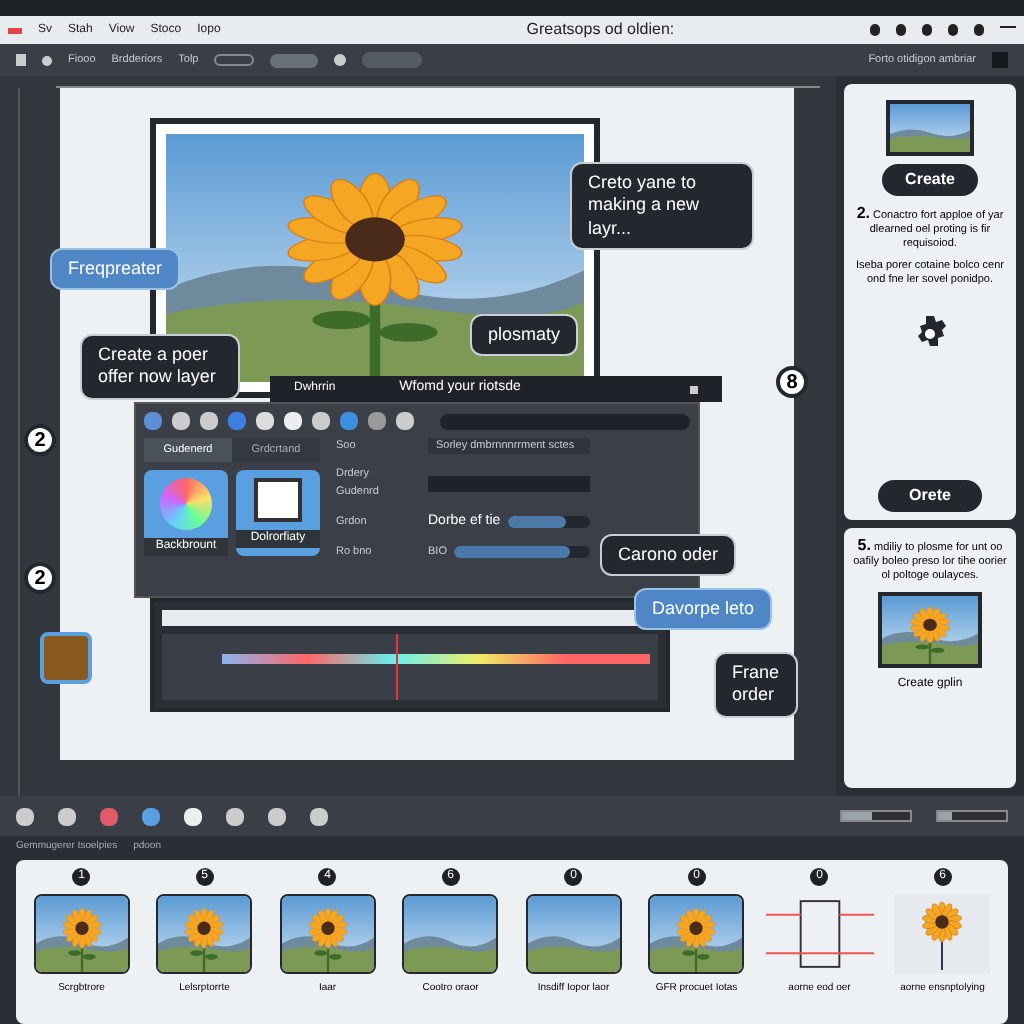 This screenshot has height=1024, width=1024. What do you see at coordinates (278, 500) in the screenshot?
I see `paper-icon` at bounding box center [278, 500].